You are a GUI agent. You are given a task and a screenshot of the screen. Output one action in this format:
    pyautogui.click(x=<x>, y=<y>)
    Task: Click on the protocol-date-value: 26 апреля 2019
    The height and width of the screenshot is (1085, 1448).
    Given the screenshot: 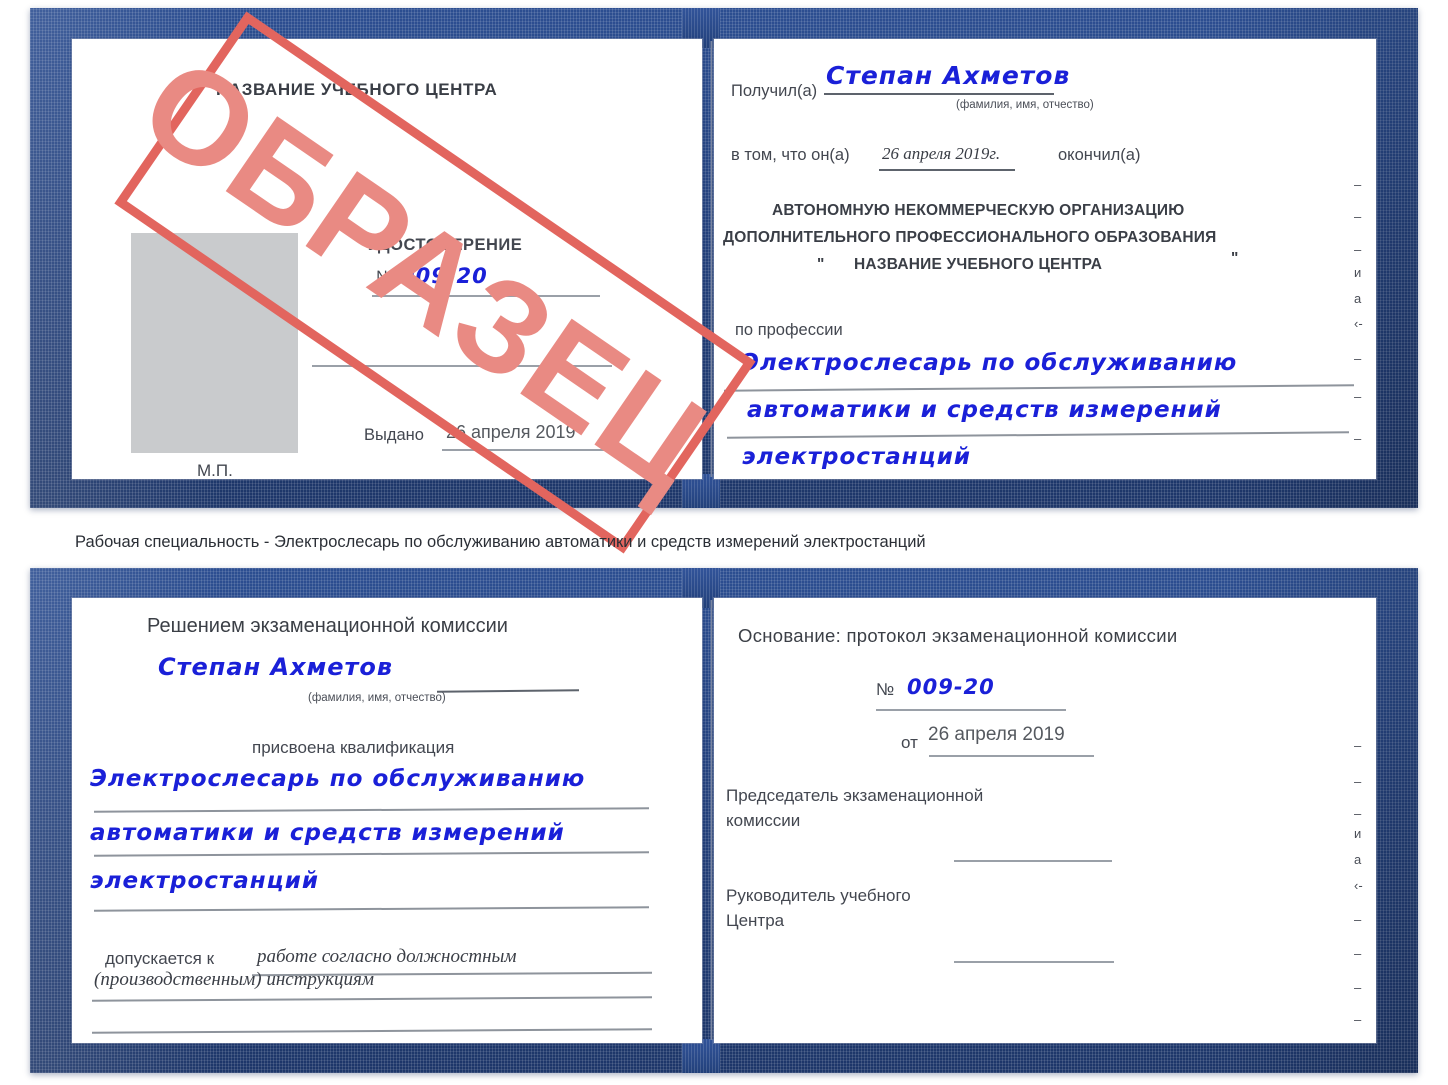 What is the action you would take?
    pyautogui.click(x=996, y=734)
    